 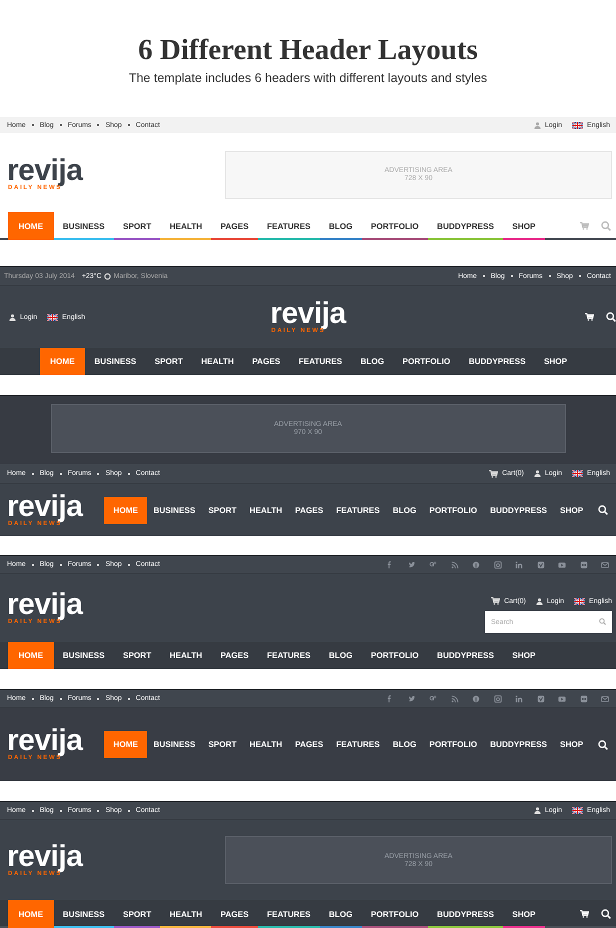 I want to click on page-title: 6 Different Header Layouts, so click(x=308, y=50).